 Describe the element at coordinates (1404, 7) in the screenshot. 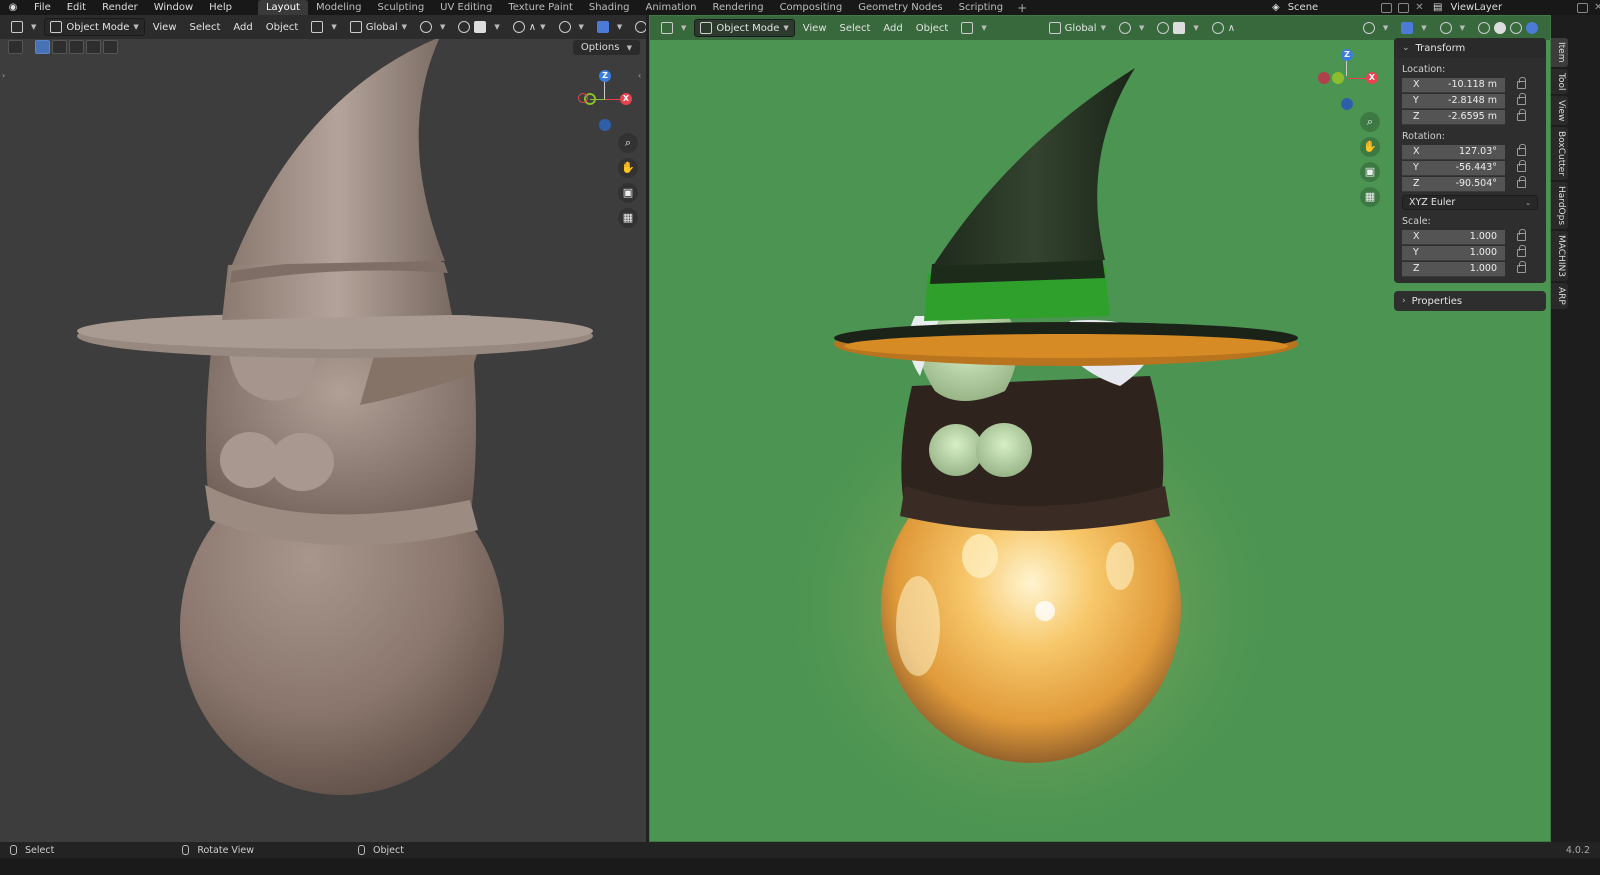

I see `new-scene-icon` at that location.